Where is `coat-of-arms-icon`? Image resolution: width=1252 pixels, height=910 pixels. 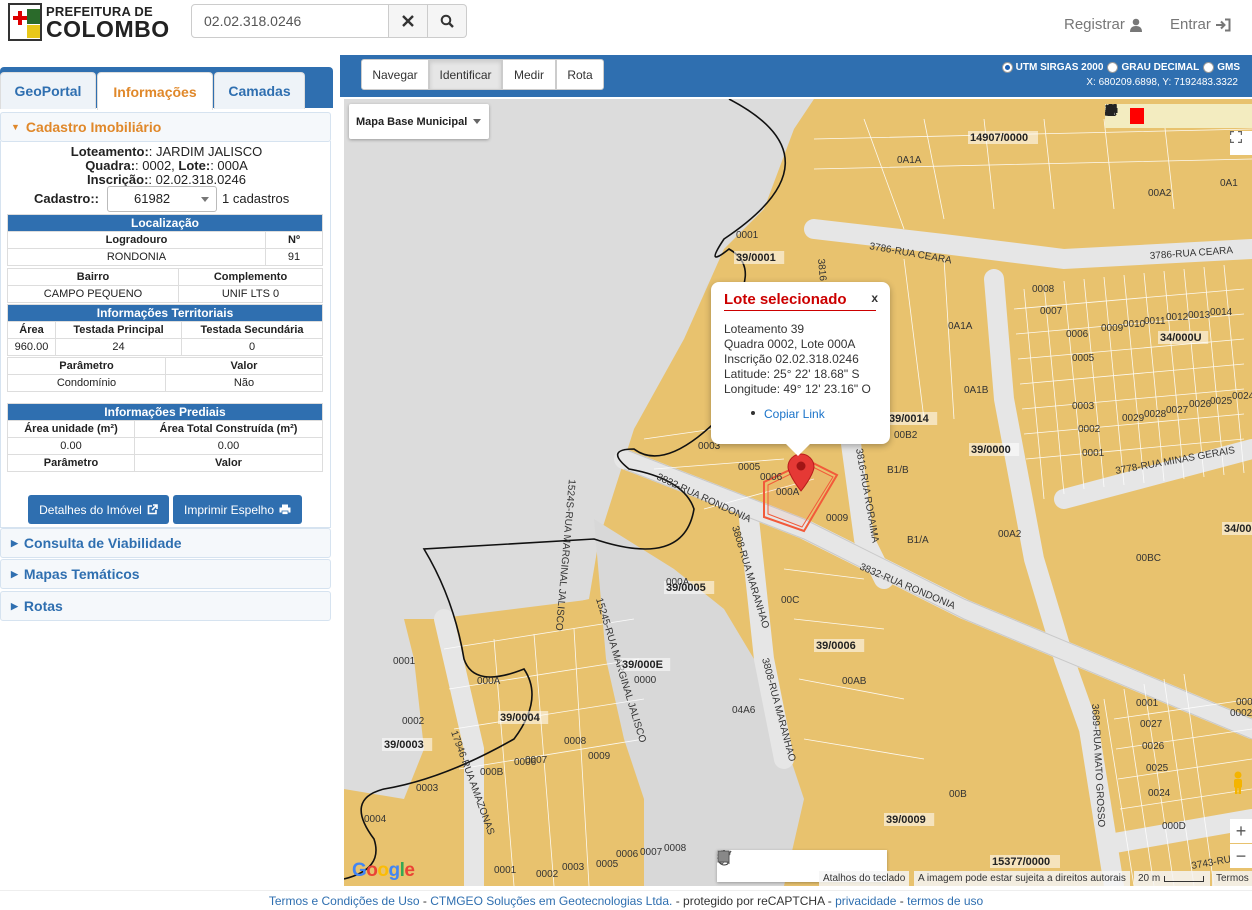
coat-of-arms-icon is located at coordinates (25, 22).